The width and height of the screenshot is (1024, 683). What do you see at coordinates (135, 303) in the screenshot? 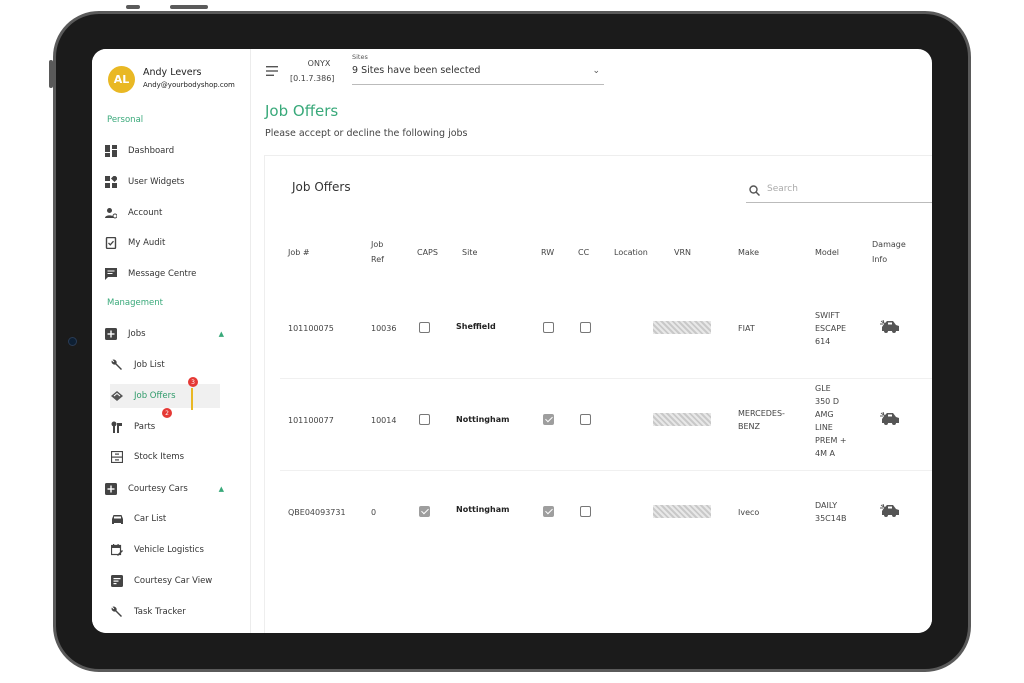
I see `section-label-management: Management` at bounding box center [135, 303].